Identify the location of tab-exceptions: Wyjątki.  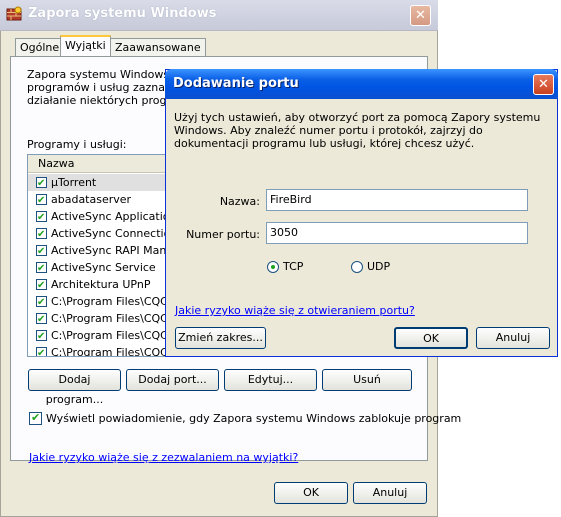
(85, 46).